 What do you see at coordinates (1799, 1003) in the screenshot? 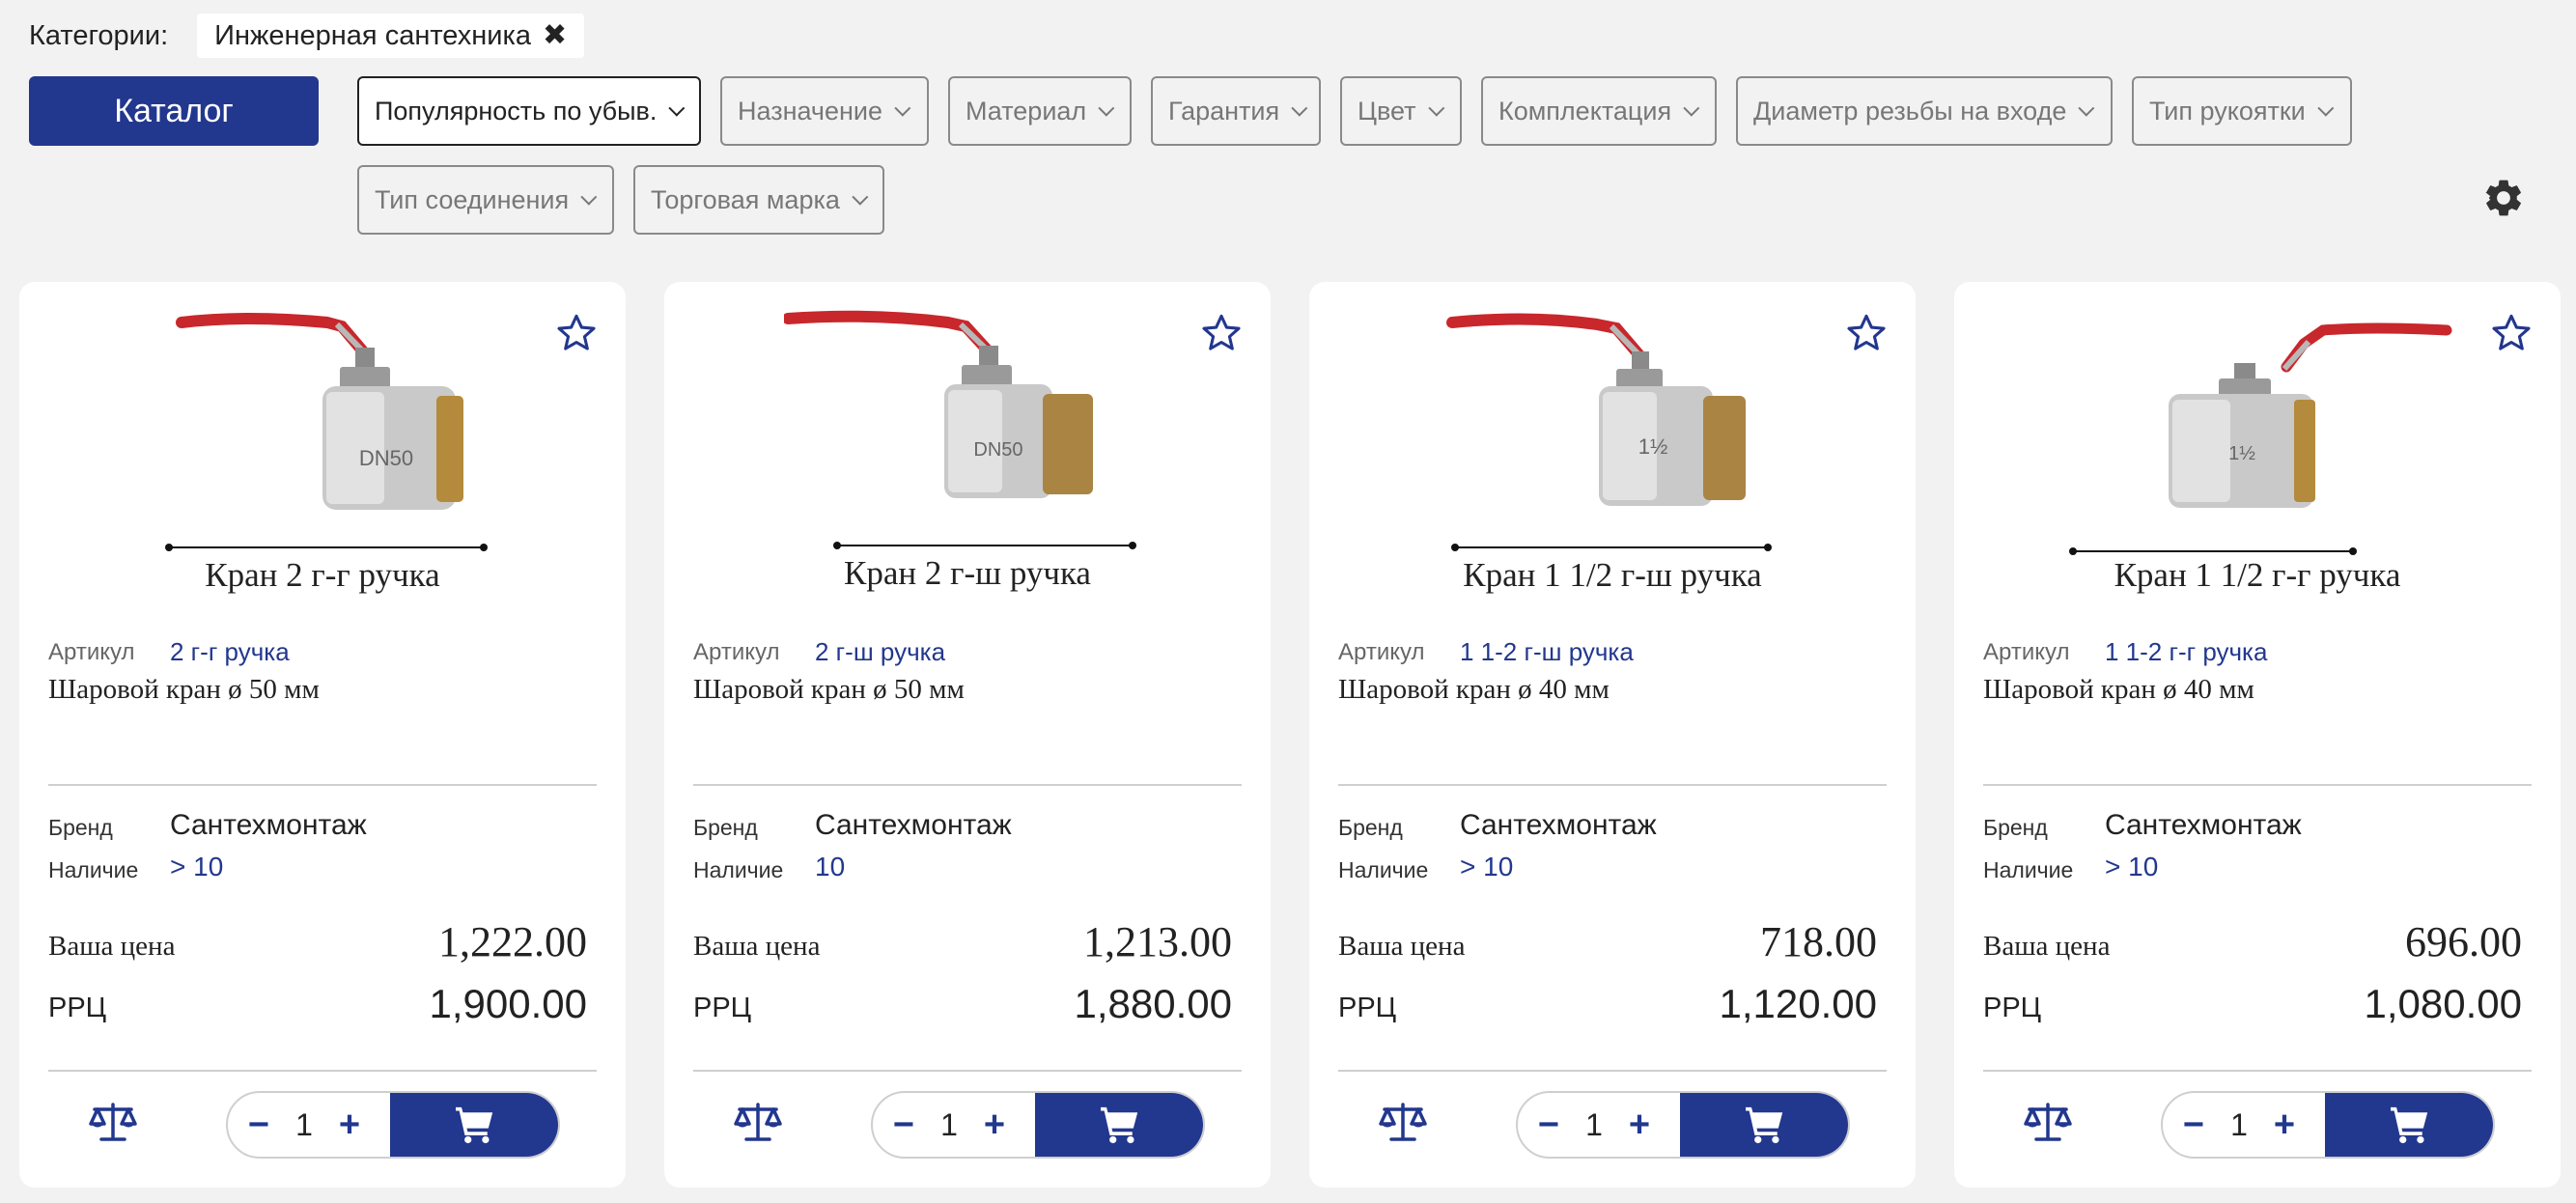
I see `rrp-value: 1,120.00` at bounding box center [1799, 1003].